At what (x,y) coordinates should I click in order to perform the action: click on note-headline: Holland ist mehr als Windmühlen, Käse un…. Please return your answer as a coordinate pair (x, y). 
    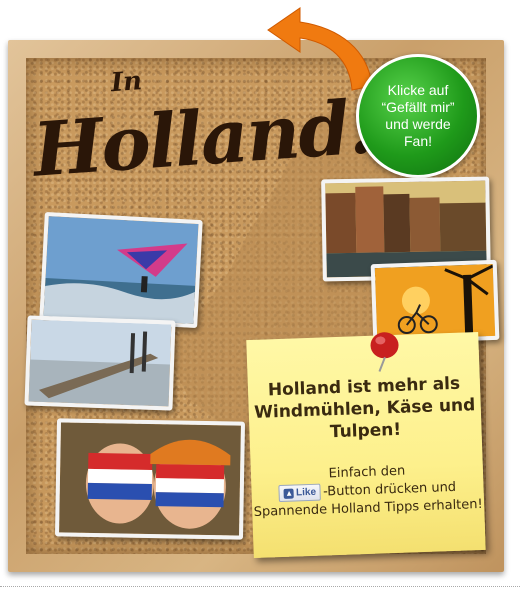
    Looking at the image, I should click on (364, 408).